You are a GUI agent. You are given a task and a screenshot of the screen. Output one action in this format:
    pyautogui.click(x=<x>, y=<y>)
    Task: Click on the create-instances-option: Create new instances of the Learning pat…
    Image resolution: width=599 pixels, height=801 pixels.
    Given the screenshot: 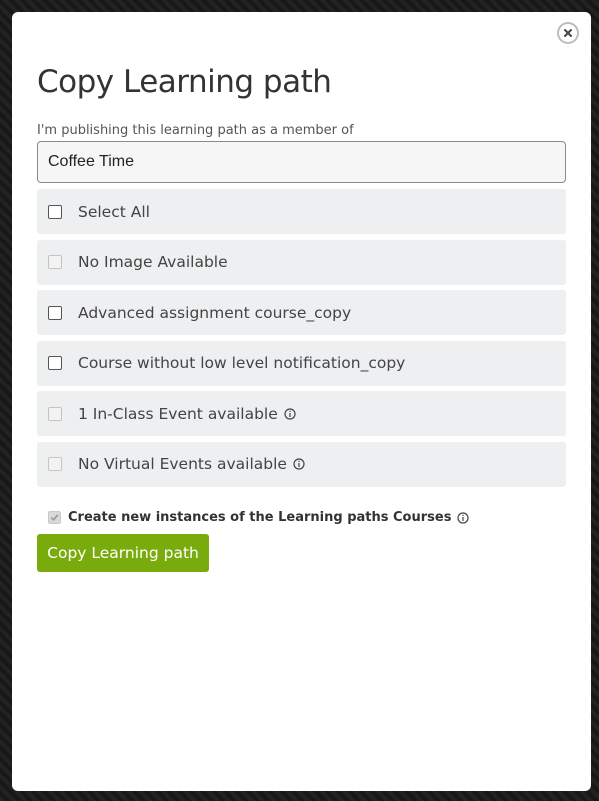 What is the action you would take?
    pyautogui.click(x=259, y=517)
    